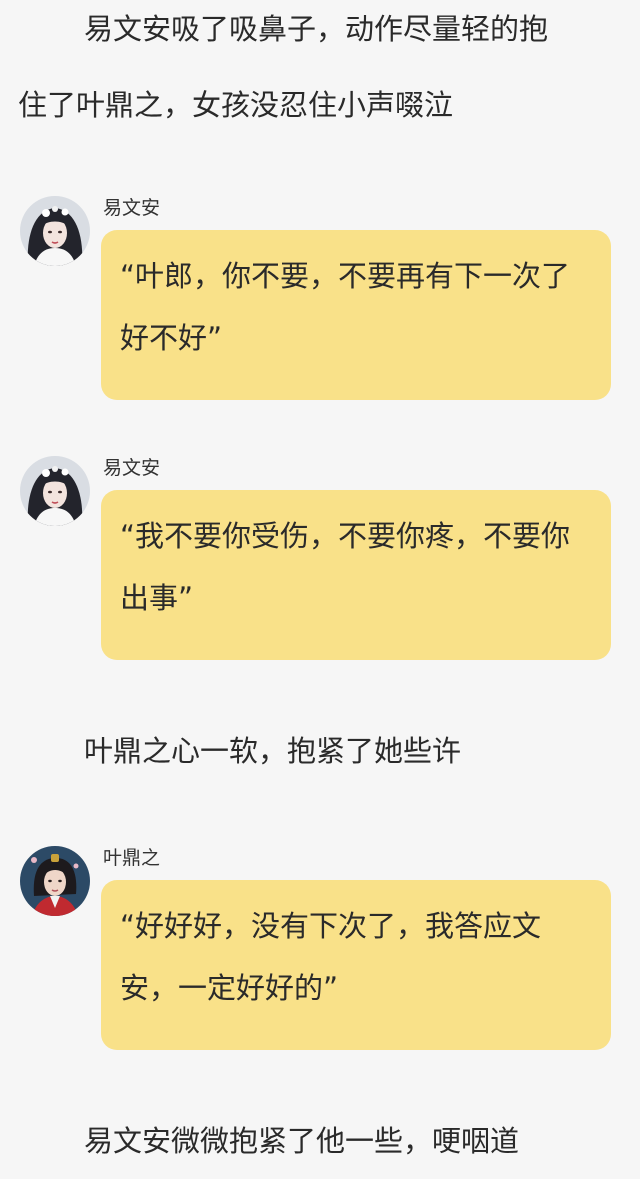 The width and height of the screenshot is (640, 1179). I want to click on boy-portrait-icon, so click(55, 881).